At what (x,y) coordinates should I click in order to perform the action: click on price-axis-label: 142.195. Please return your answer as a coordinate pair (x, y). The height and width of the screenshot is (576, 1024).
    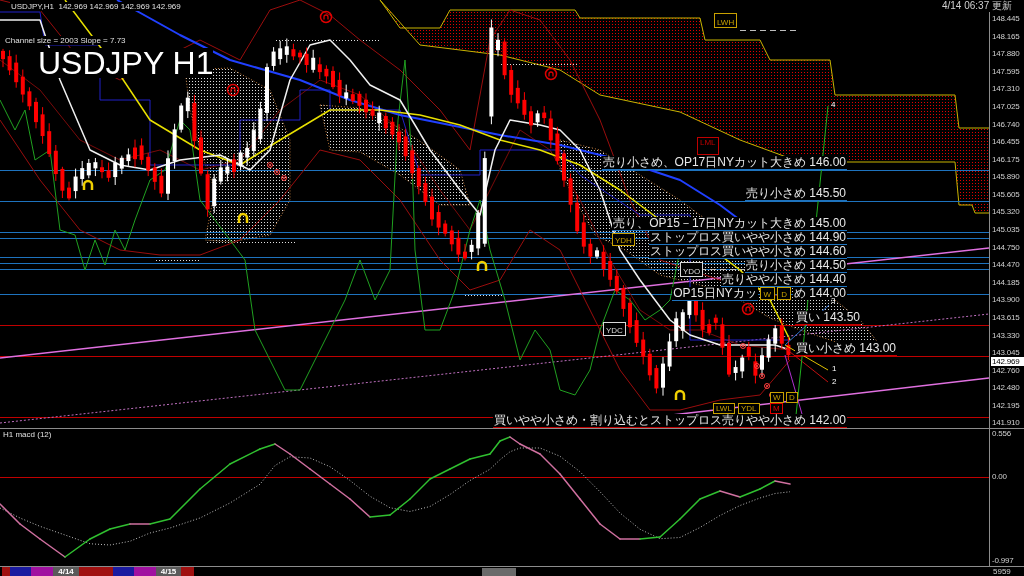
    Looking at the image, I should click on (1006, 406).